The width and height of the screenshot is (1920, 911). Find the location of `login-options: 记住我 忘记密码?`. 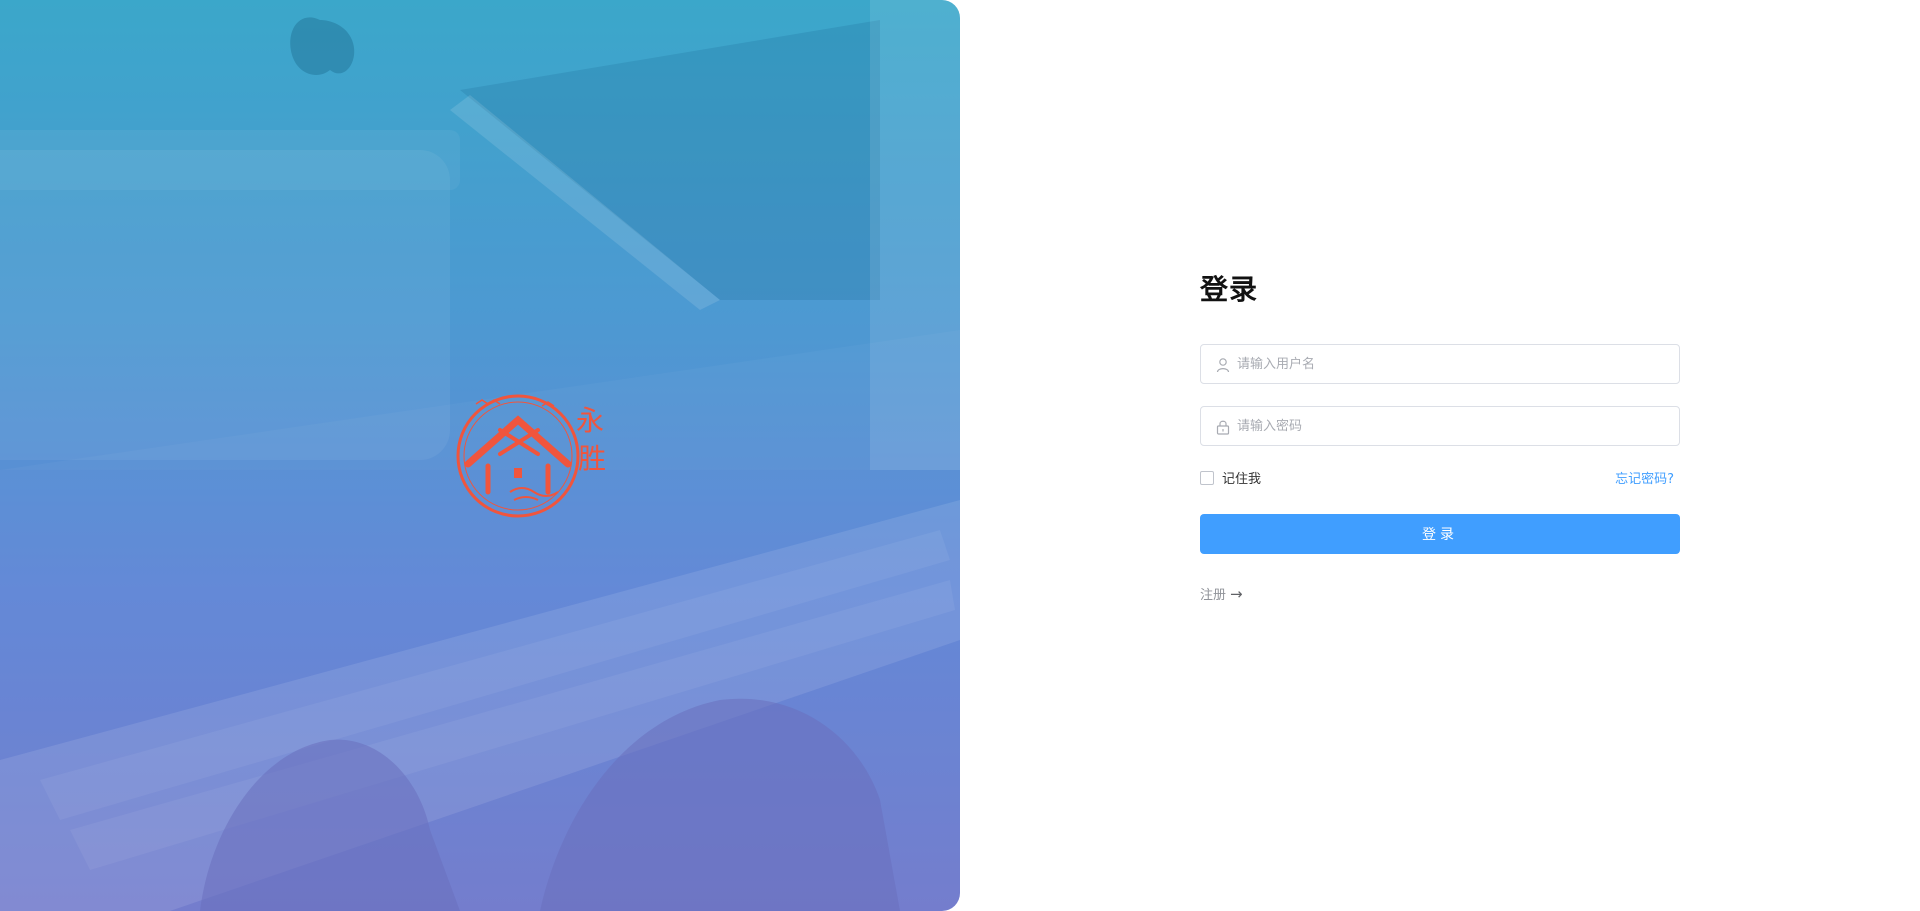

login-options: 记住我 忘记密码? is located at coordinates (1440, 478).